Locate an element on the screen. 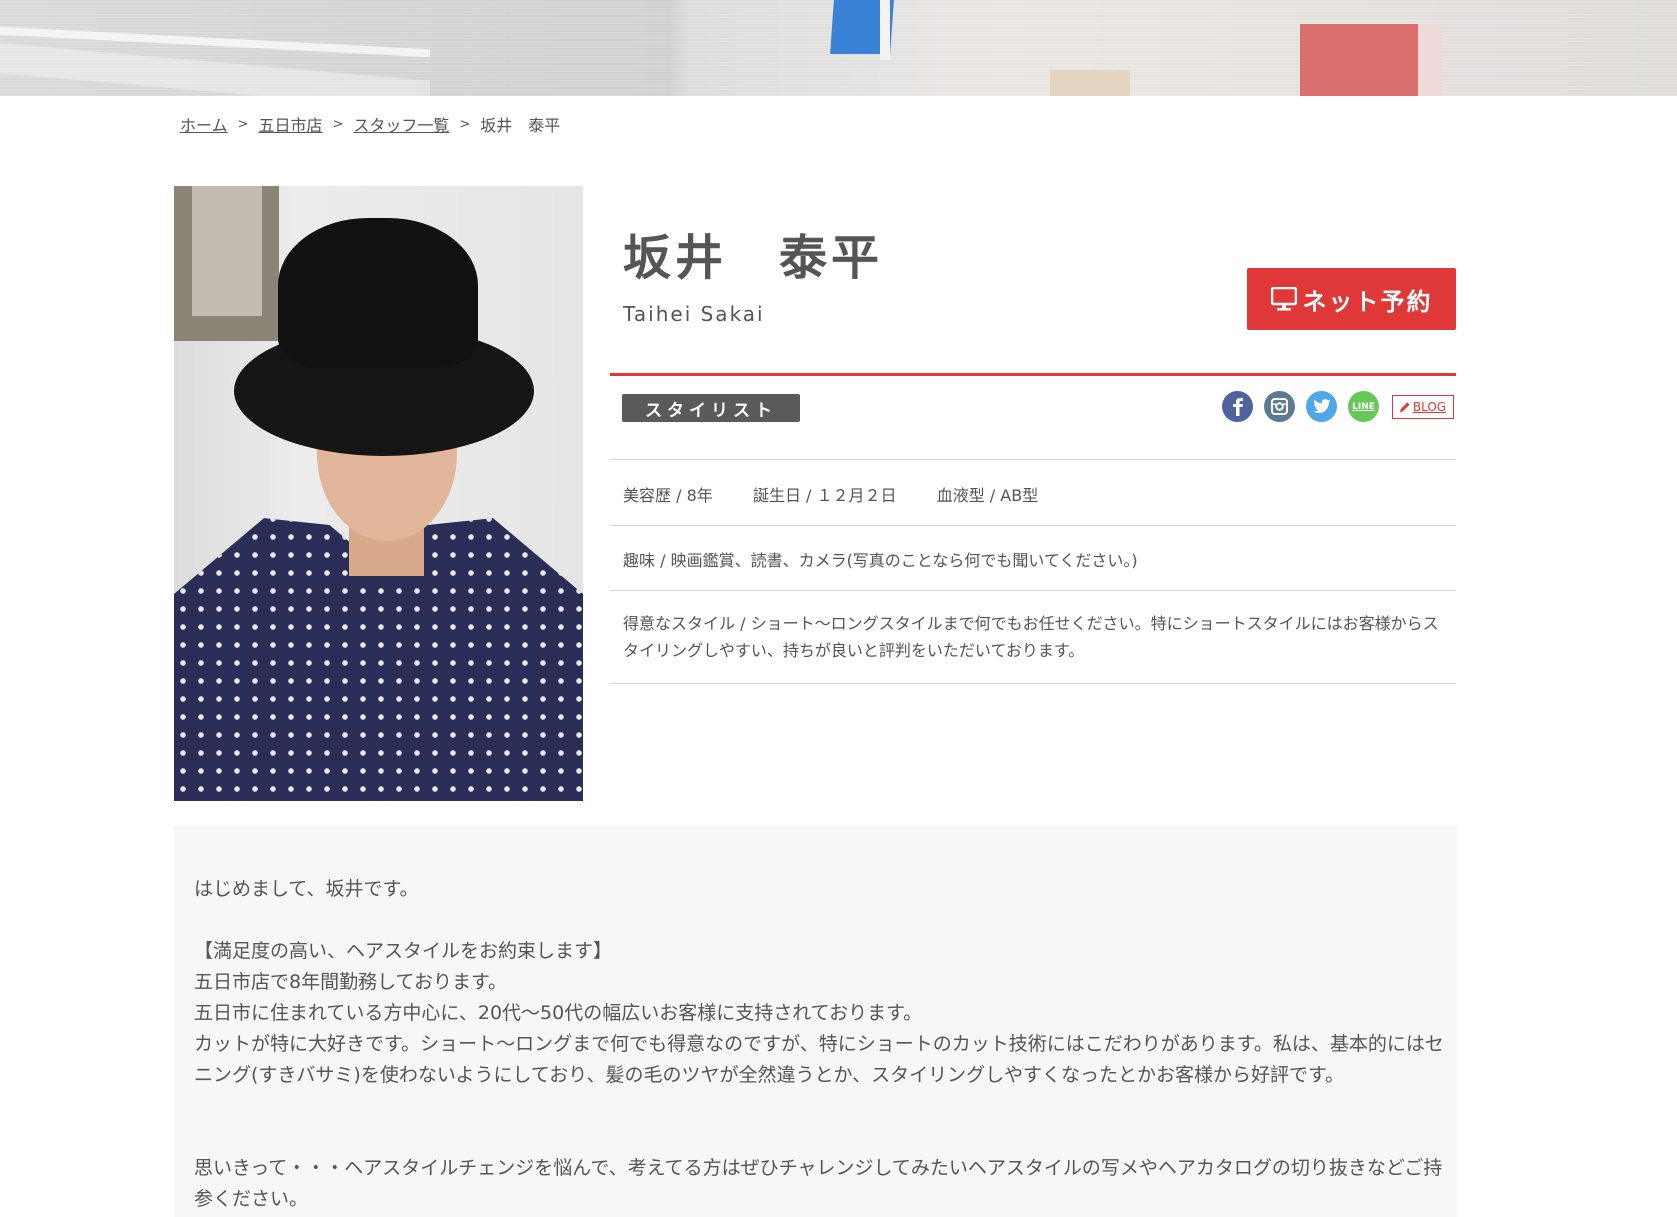 The image size is (1677, 1217). breadcrumb-home-link: ホーム is located at coordinates (204, 124).